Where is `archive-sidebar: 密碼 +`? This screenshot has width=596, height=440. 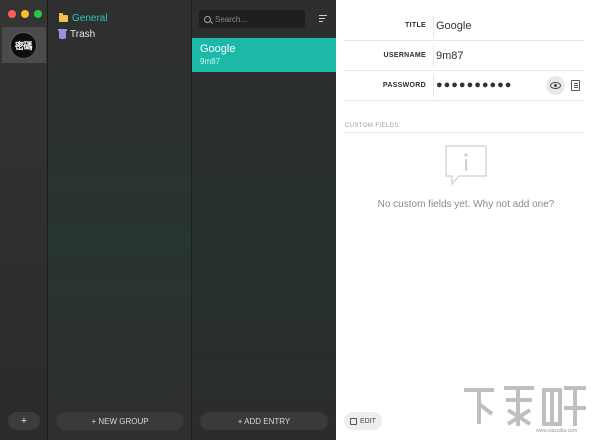 archive-sidebar: 密碼 + is located at coordinates (24, 220).